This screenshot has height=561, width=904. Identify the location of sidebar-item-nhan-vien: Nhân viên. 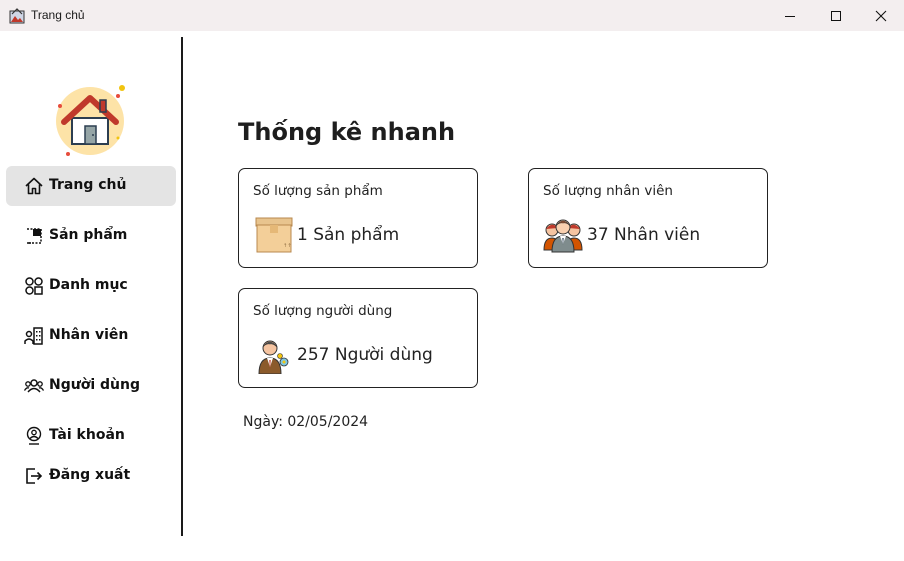
(91, 336).